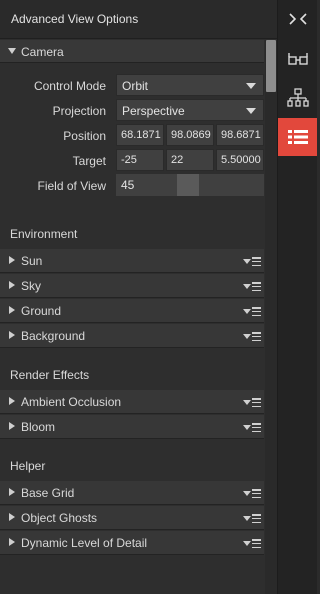 This screenshot has width=320, height=594. What do you see at coordinates (42, 52) in the screenshot?
I see `camera-section-label: Camera` at bounding box center [42, 52].